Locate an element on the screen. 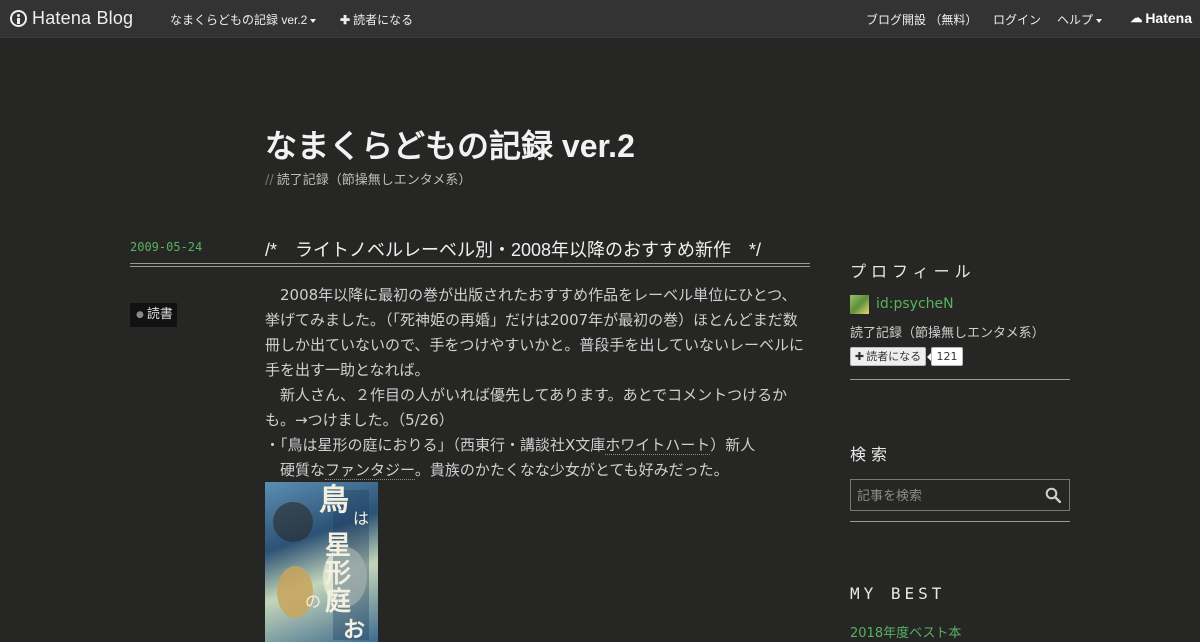 This screenshot has width=1200, height=642. profile-avatar is located at coordinates (859, 304).